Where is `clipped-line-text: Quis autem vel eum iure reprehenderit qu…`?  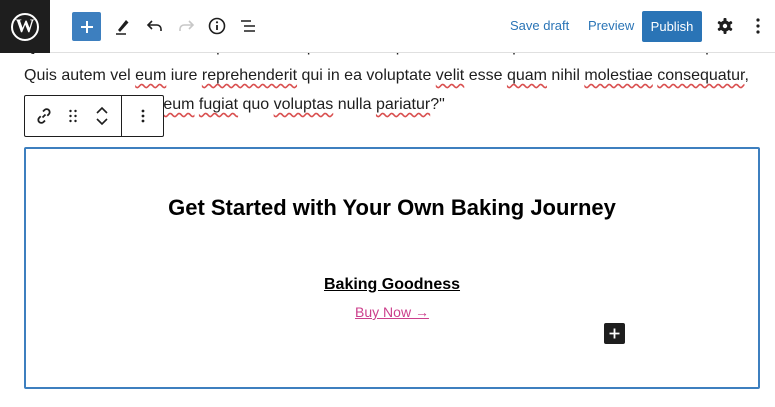 clipped-line-text: Quis autem vel eum iure reprehenderit qu… is located at coordinates (384, 54).